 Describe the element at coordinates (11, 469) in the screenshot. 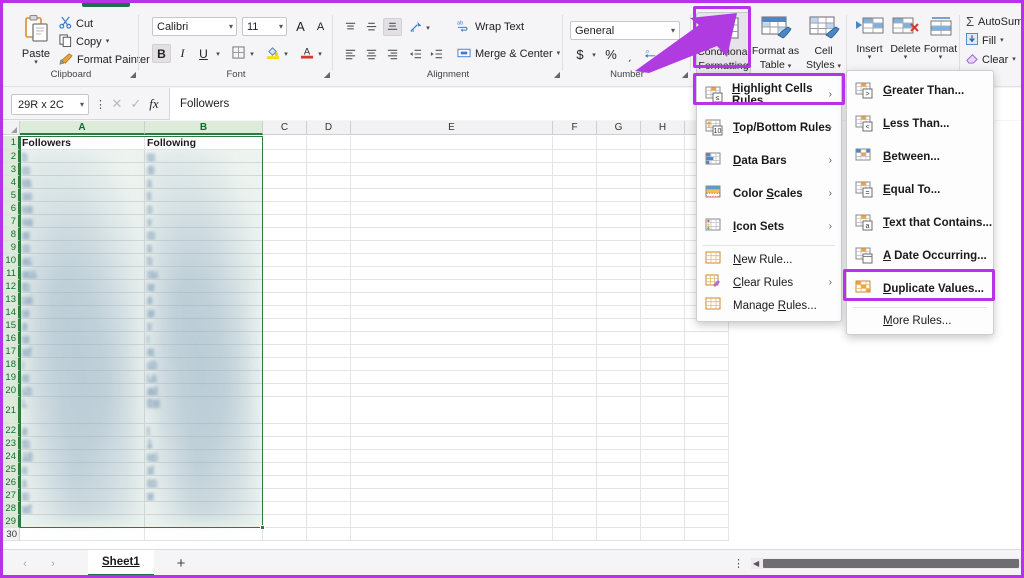

I see `row-header-25: 25` at that location.